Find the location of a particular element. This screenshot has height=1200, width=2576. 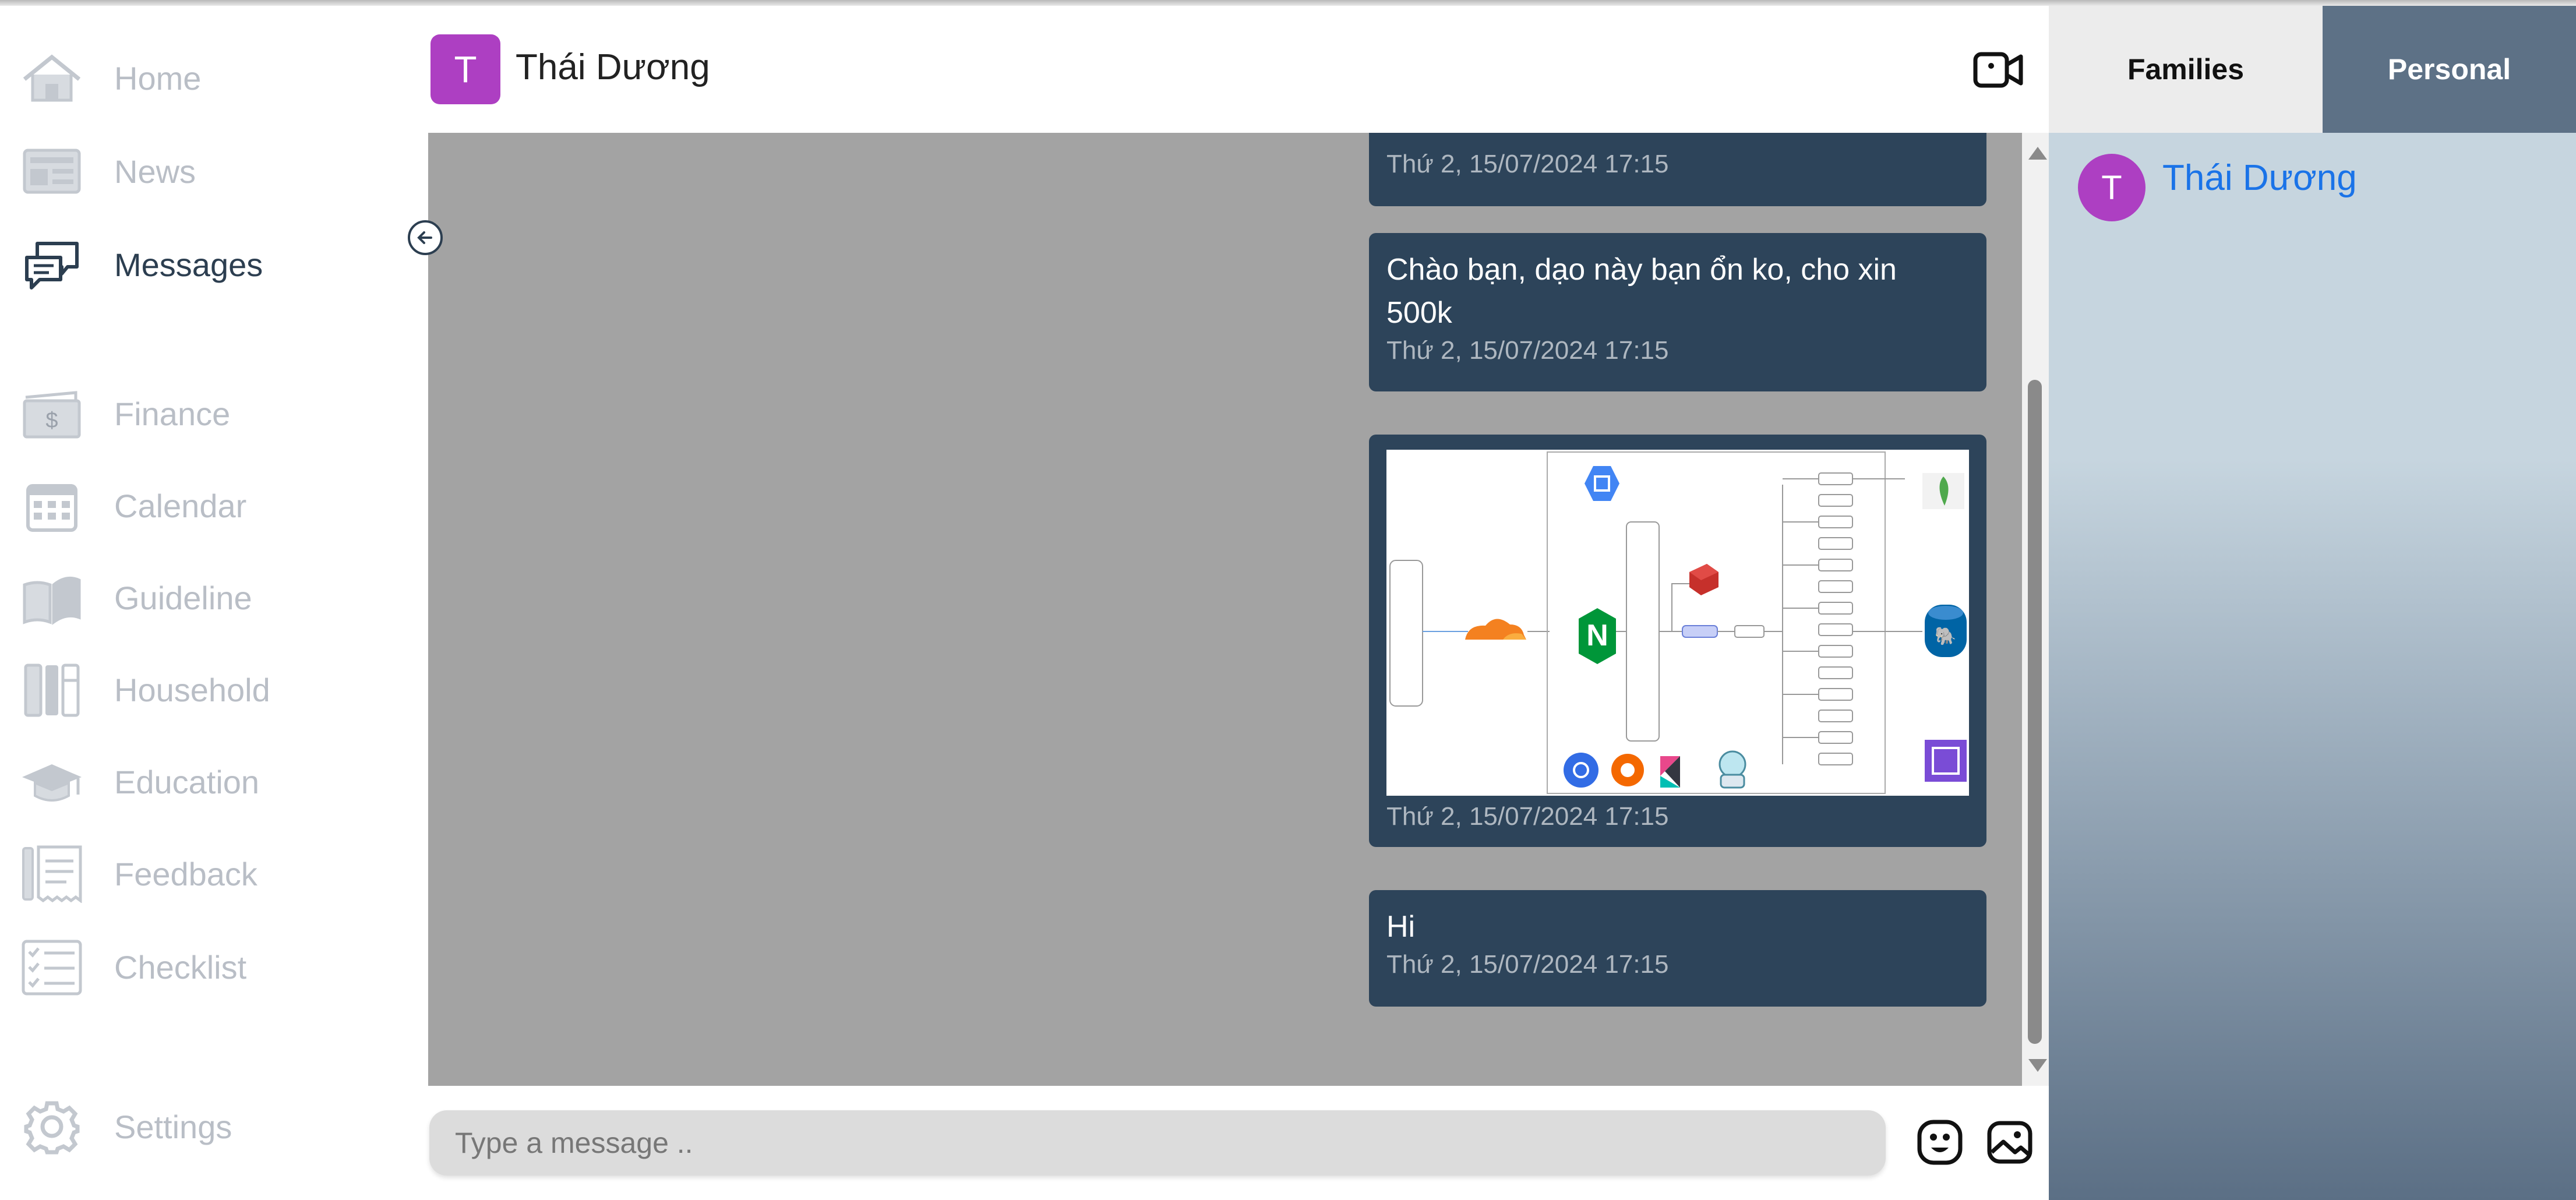

postgres-icon: 🐘 is located at coordinates (1946, 631).